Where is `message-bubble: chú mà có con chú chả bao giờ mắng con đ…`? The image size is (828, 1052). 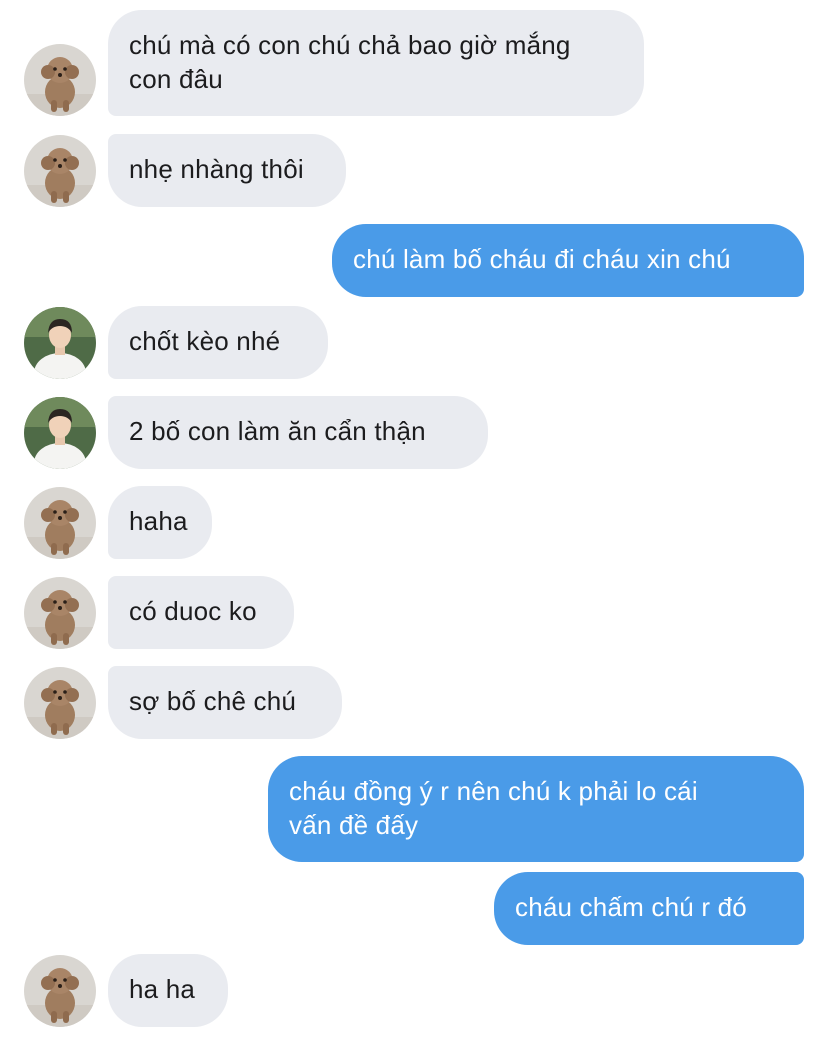
message-bubble: chú mà có con chú chả bao giờ mắng con đ… is located at coordinates (376, 63).